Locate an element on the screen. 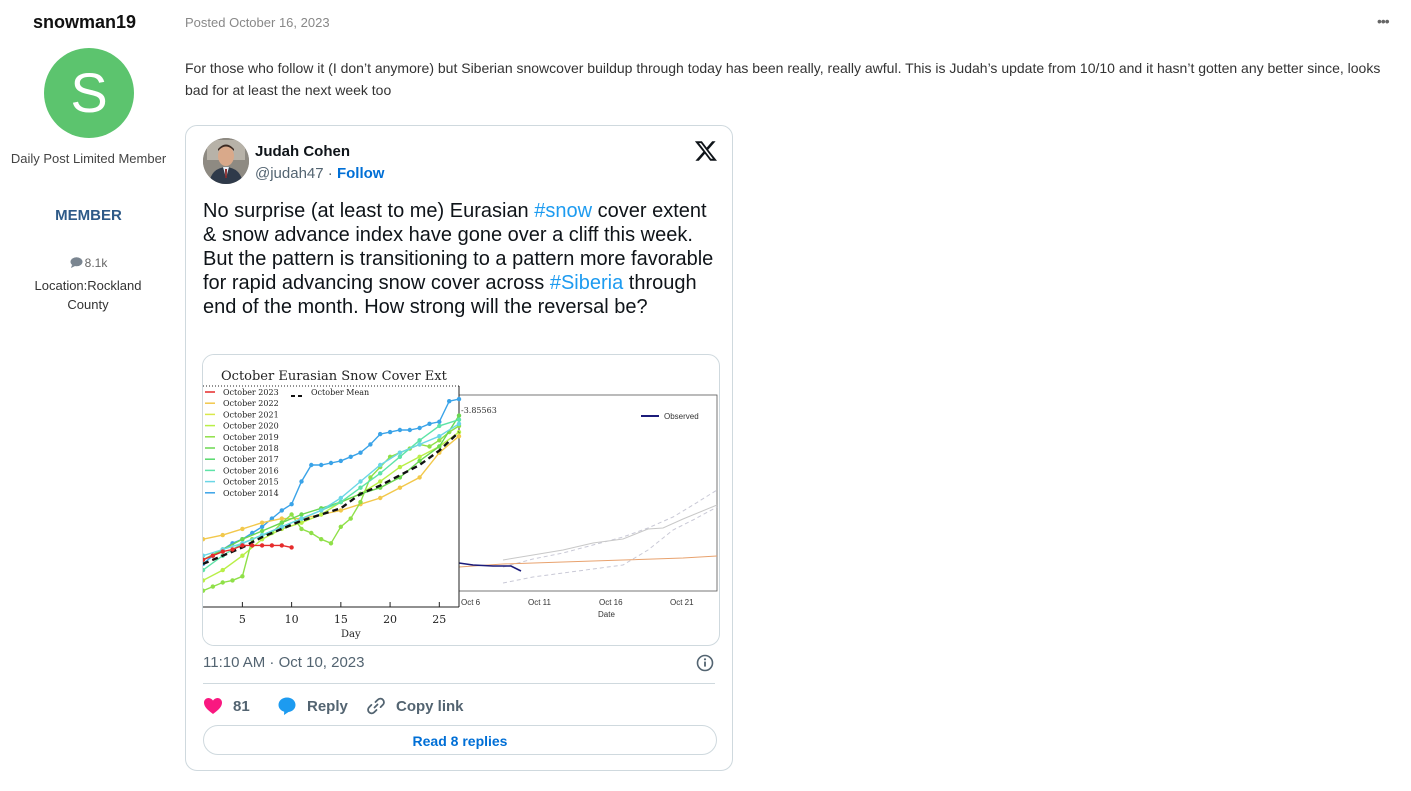  legend-label: October 2018 is located at coordinates (251, 448).